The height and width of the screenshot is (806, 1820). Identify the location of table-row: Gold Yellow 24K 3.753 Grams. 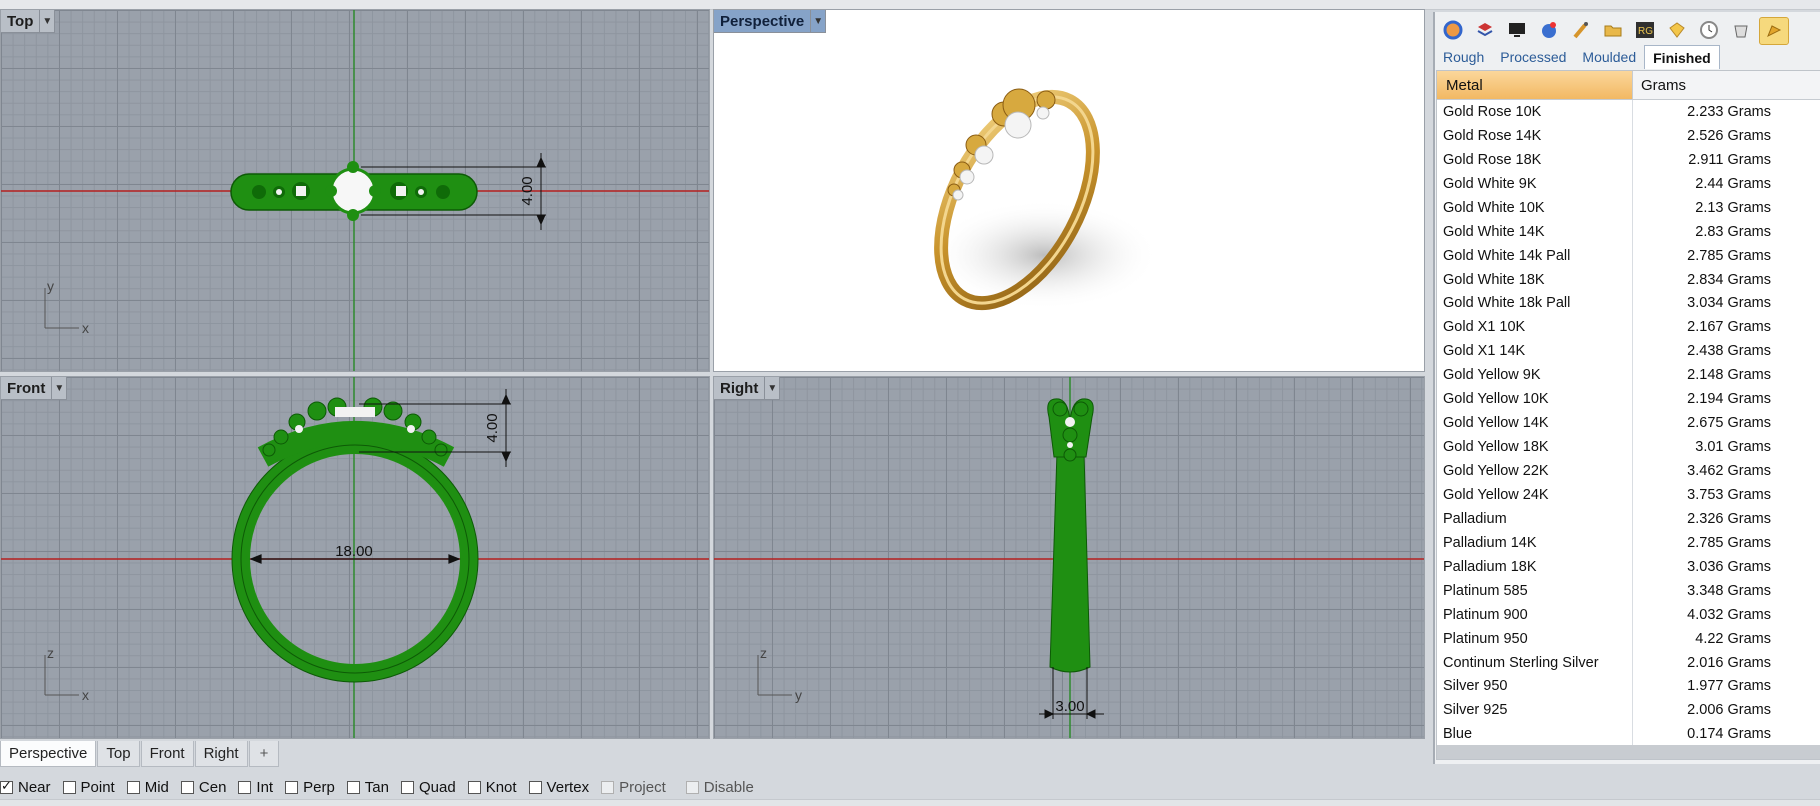
(1628, 495).